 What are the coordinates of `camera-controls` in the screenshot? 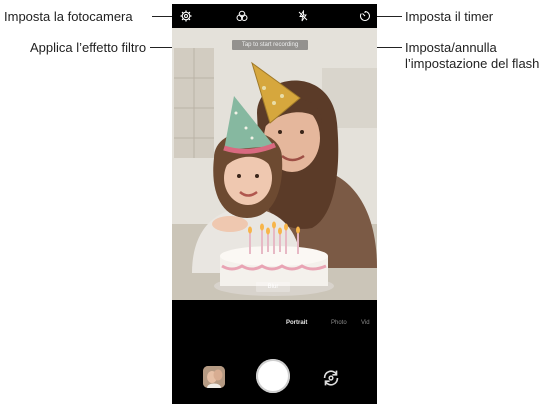 It's located at (274, 371).